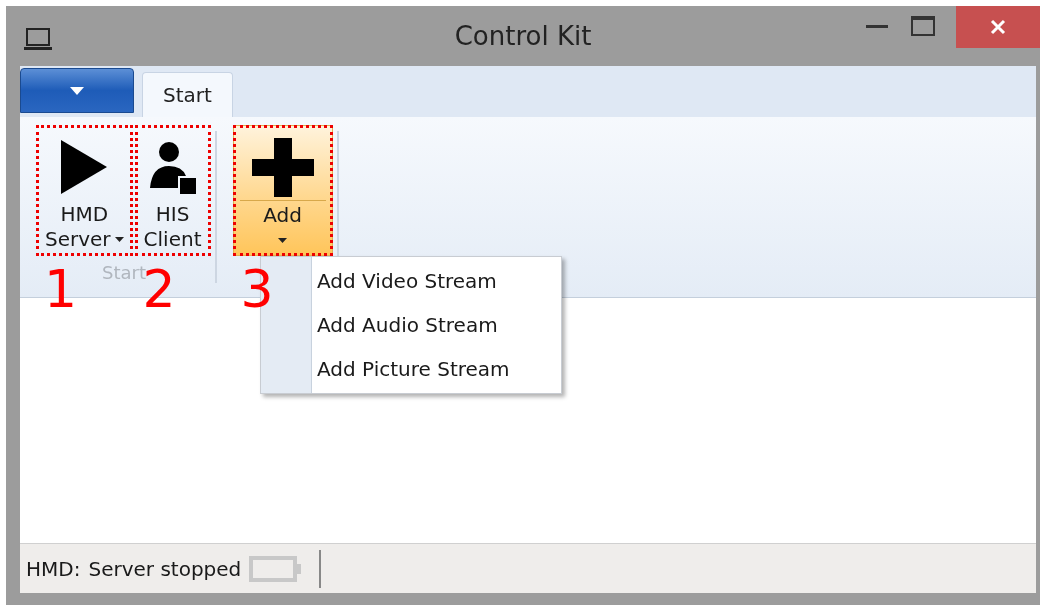  I want to click on status-text: Server stopped, so click(165, 568).